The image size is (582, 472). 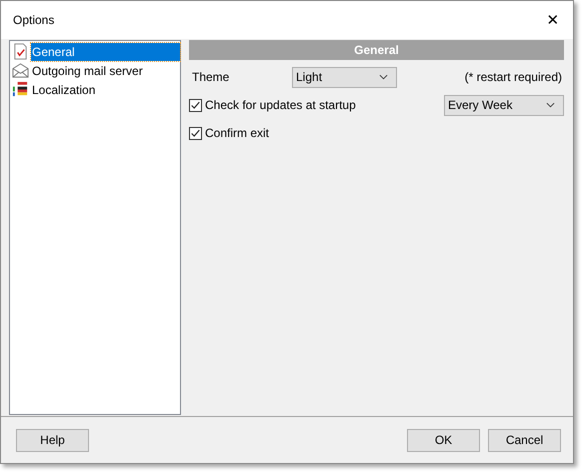 What do you see at coordinates (513, 77) in the screenshot?
I see `restart-note: (* restart required)` at bounding box center [513, 77].